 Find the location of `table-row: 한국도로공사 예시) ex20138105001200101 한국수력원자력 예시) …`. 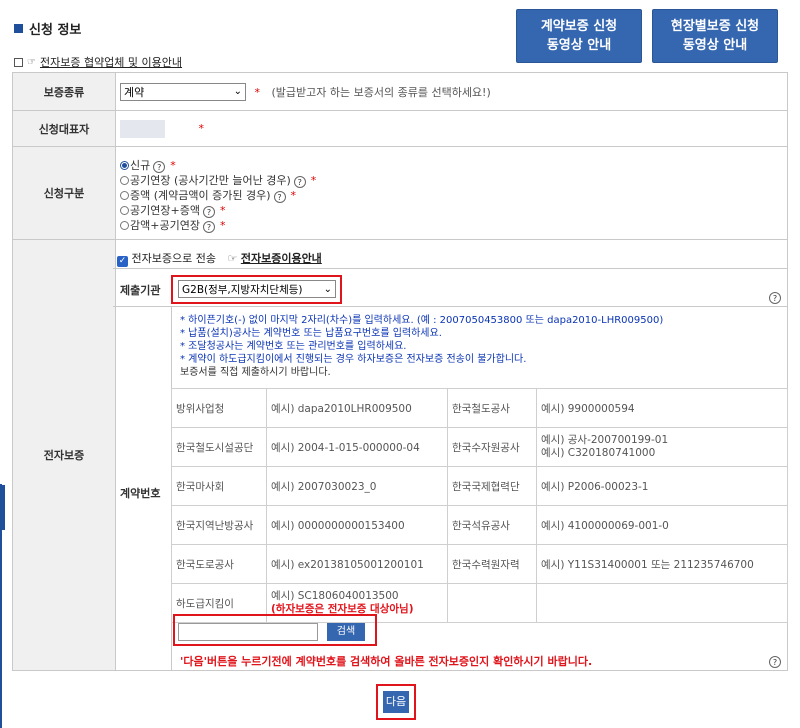

table-row: 한국도로공사 예시) ex20138105001200101 한국수력원자력 예시) … is located at coordinates (479, 564).